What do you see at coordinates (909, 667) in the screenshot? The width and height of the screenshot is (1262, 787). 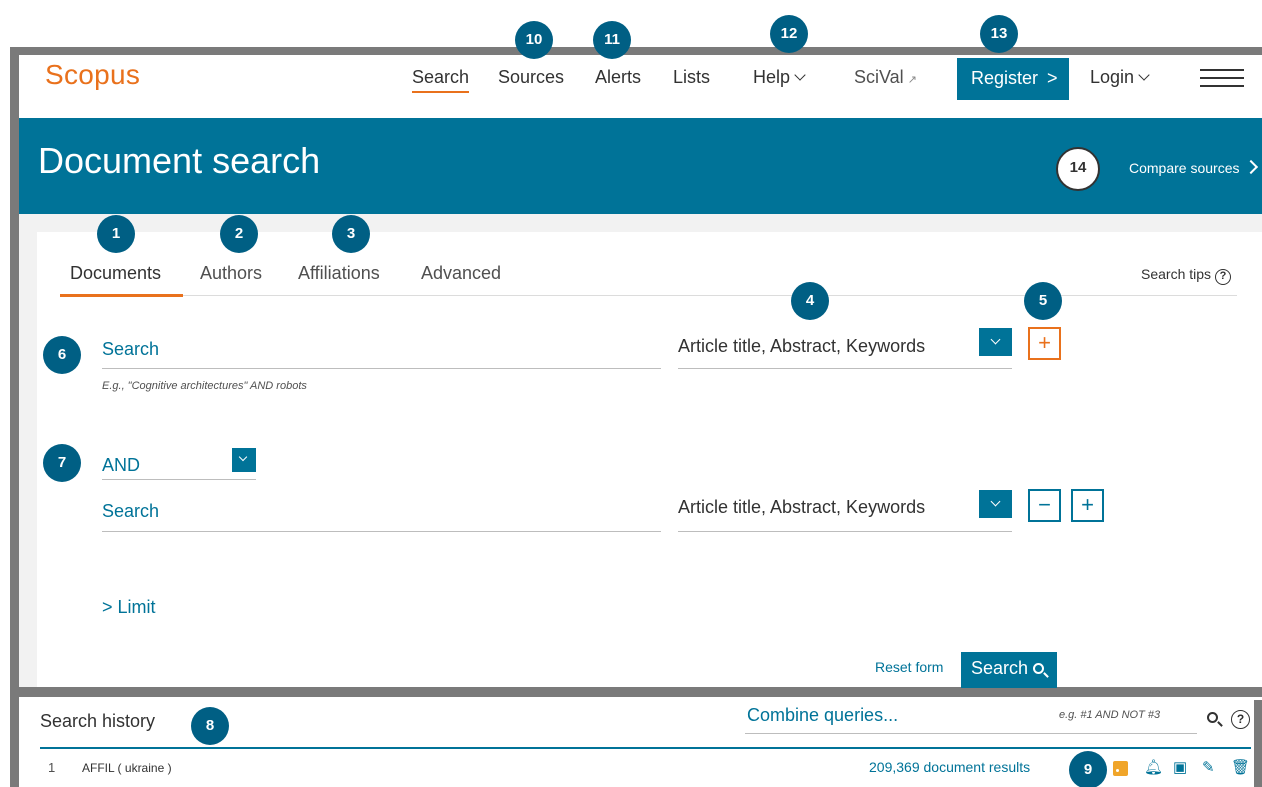 I see `reset-form-link: Reset form` at bounding box center [909, 667].